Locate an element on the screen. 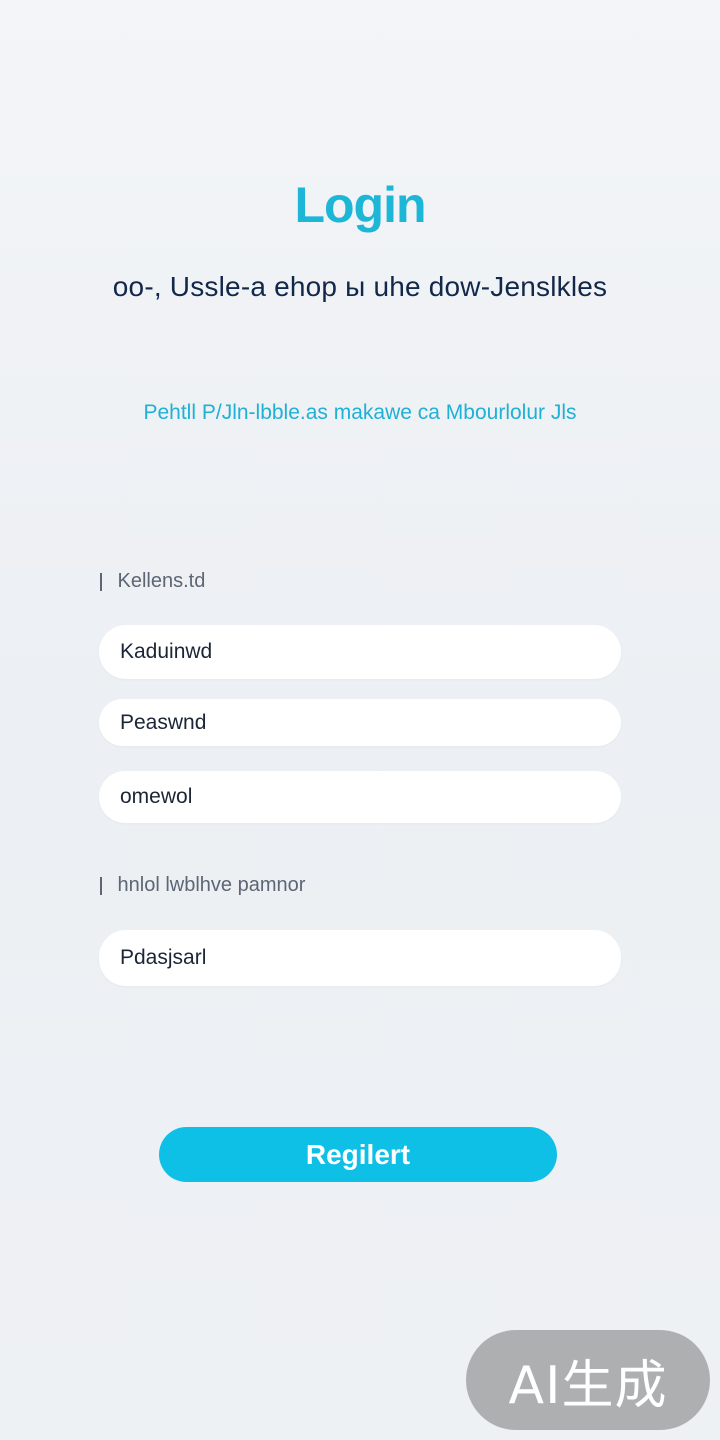 This screenshot has width=720, height=1440. confirm-password-field: omewol is located at coordinates (360, 797).